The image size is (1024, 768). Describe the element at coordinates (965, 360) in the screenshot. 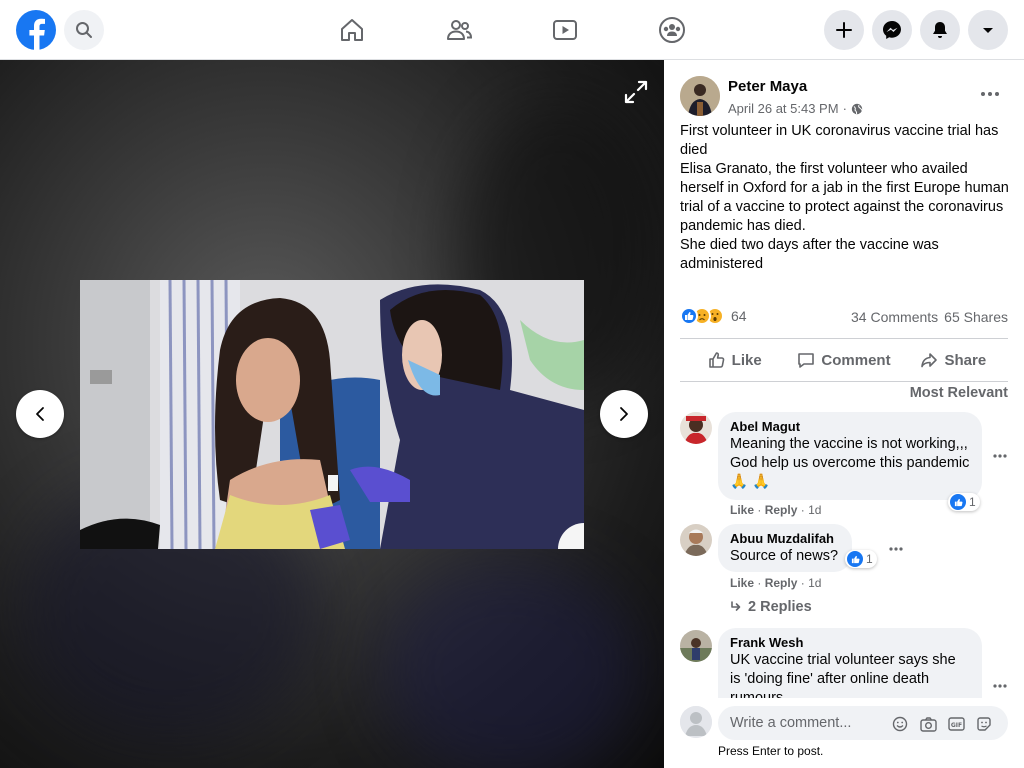

I see `share-label: Share` at that location.